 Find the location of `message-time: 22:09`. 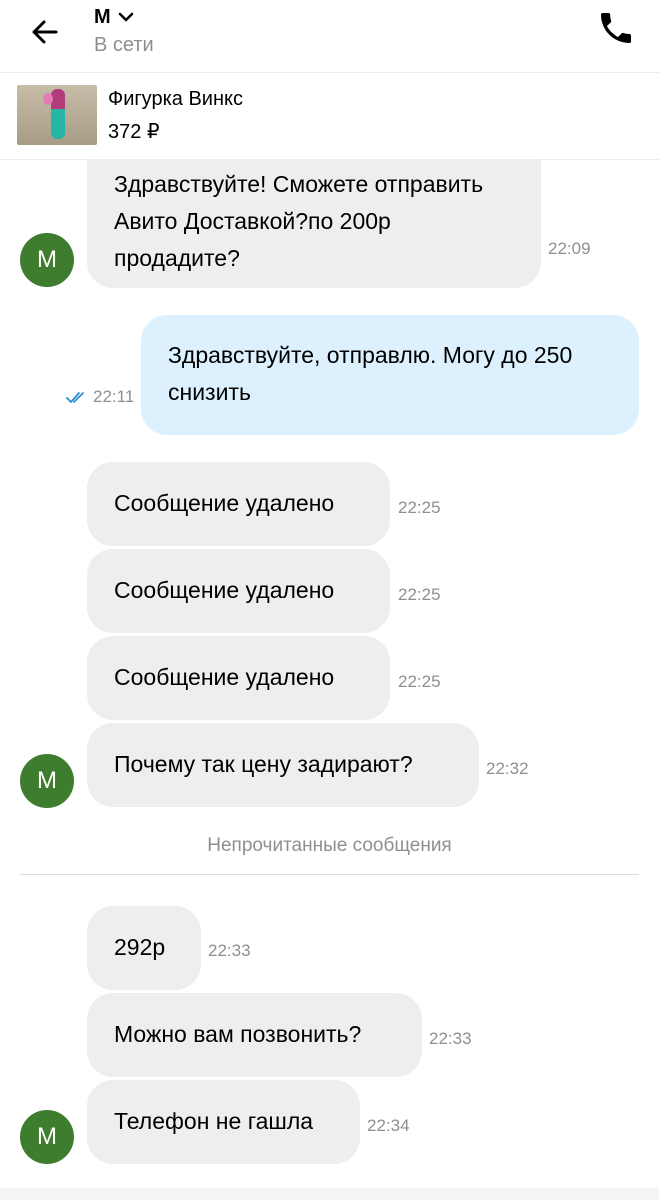

message-time: 22:09 is located at coordinates (569, 248).